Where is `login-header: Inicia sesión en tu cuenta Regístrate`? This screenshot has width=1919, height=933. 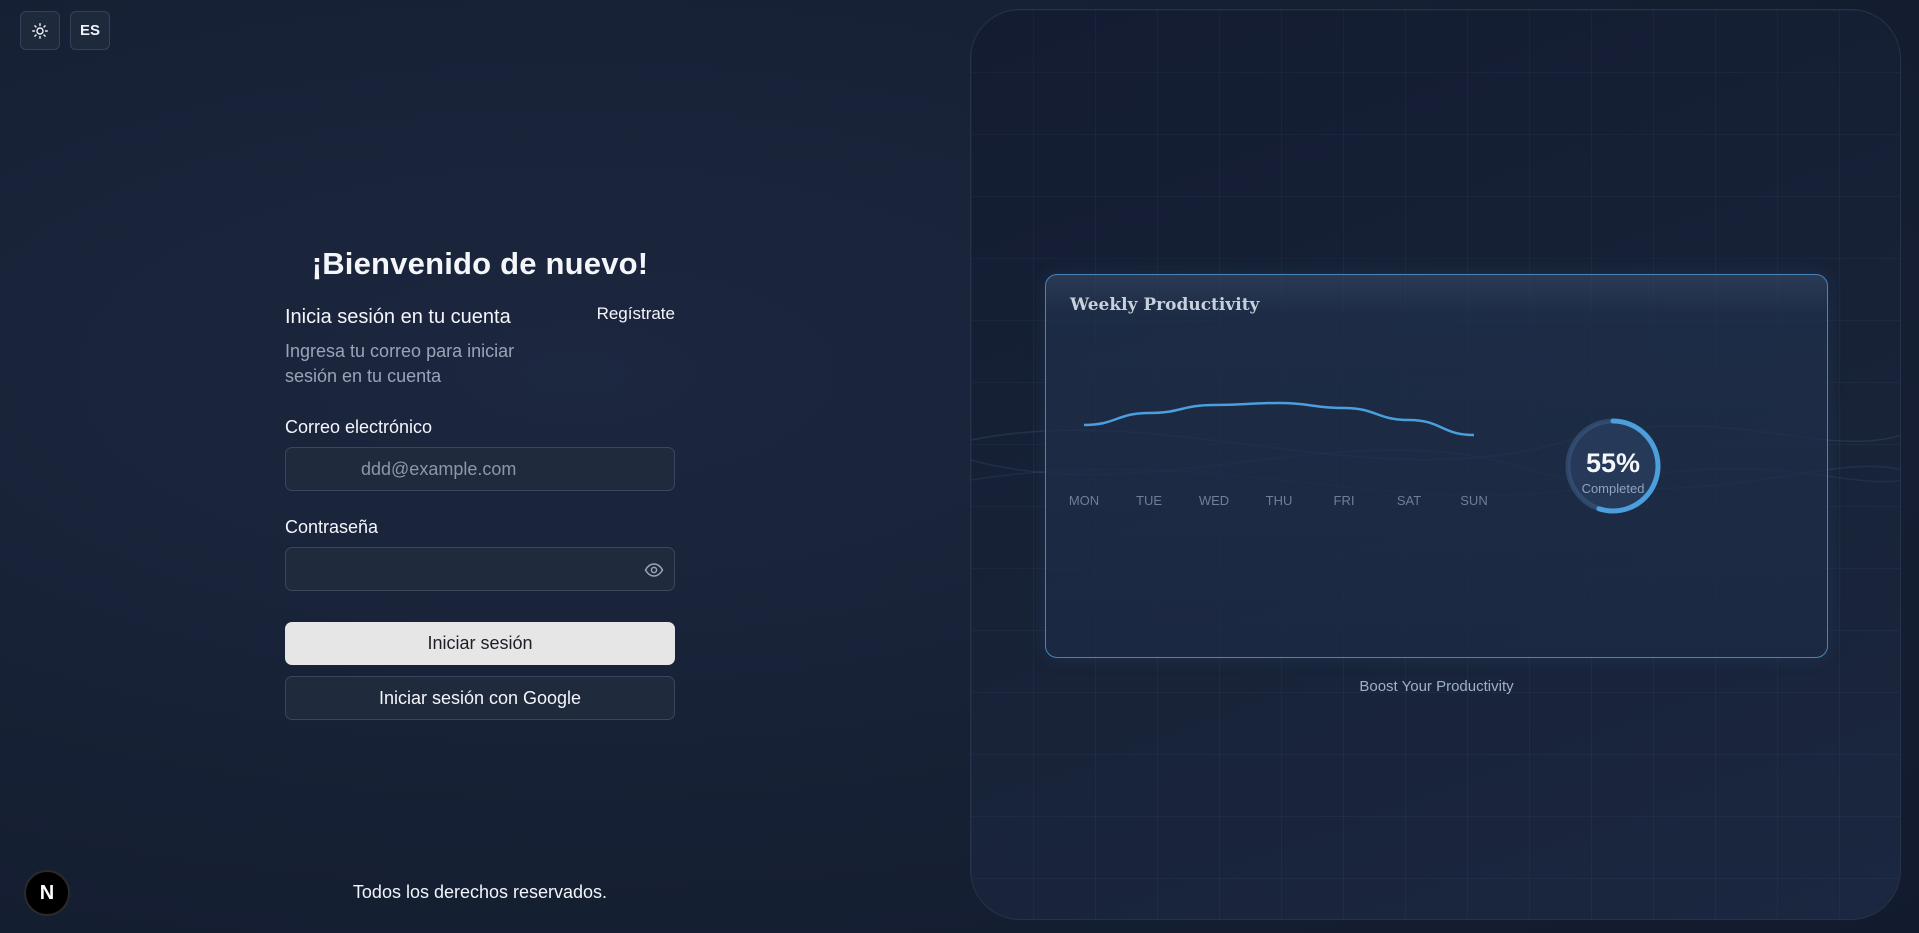 login-header: Inicia sesión en tu cuenta Regístrate is located at coordinates (480, 316).